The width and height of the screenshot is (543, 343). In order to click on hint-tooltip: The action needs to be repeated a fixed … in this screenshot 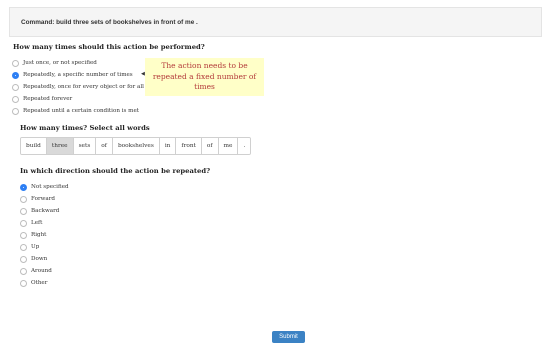, I will do `click(204, 77)`.